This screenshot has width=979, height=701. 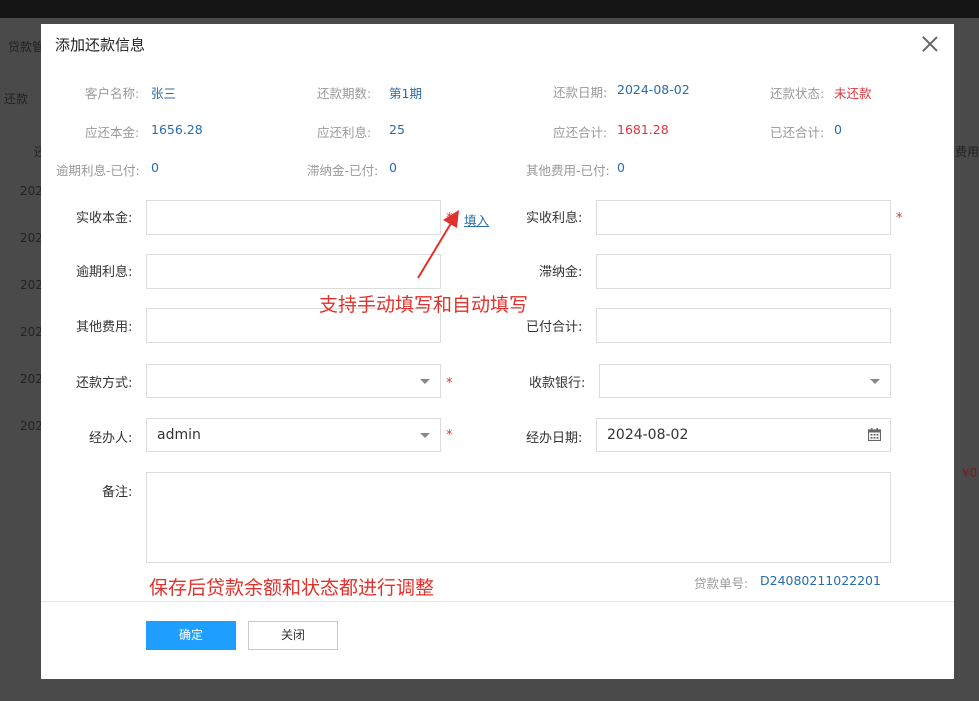 I want to click on method-label: 还款方式:, so click(x=104, y=383).